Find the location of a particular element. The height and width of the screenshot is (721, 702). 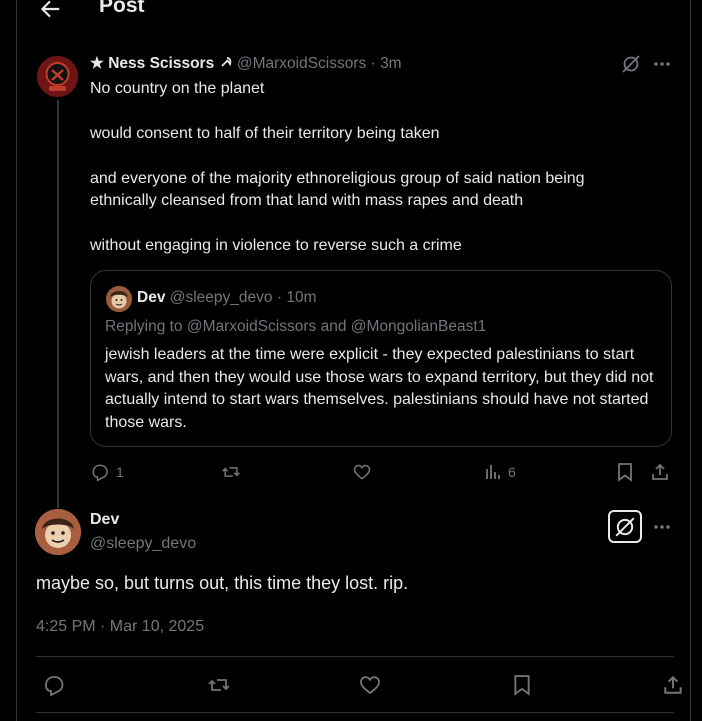

post-timestamp: 4:25 PM · Mar 10, 2025 is located at coordinates (120, 627).